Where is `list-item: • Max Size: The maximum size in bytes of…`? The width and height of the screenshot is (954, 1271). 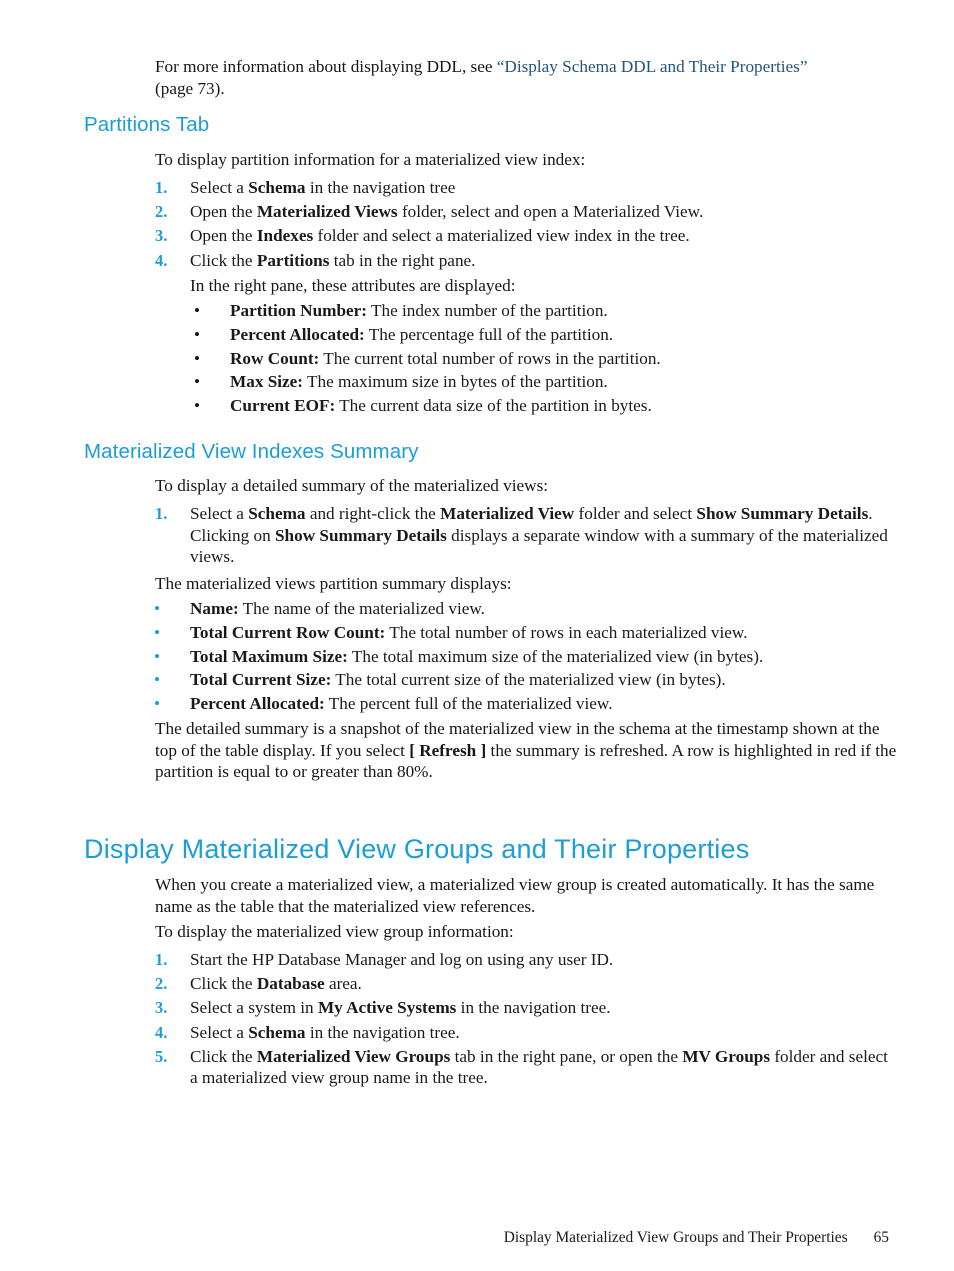 list-item: • Max Size: The maximum size in bytes of… is located at coordinates (544, 382).